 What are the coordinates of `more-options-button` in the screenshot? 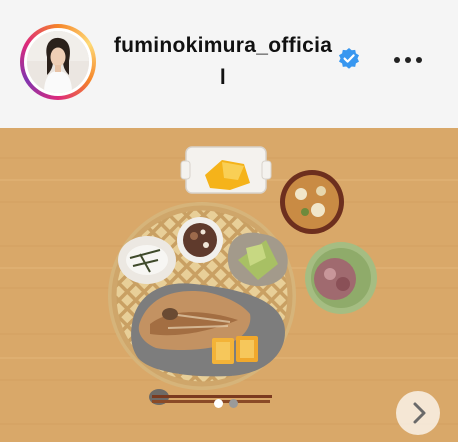 It's located at (408, 60).